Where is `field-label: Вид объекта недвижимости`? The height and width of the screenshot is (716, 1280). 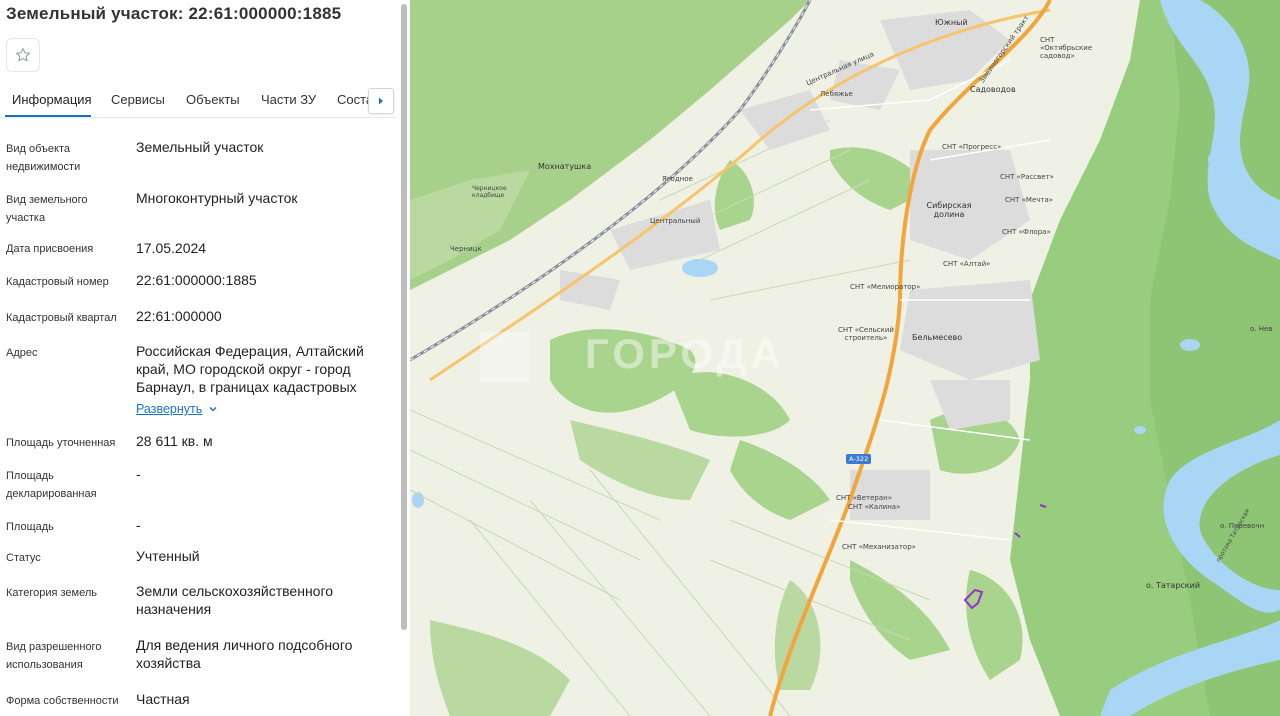 field-label: Вид объекта недвижимости is located at coordinates (43, 158).